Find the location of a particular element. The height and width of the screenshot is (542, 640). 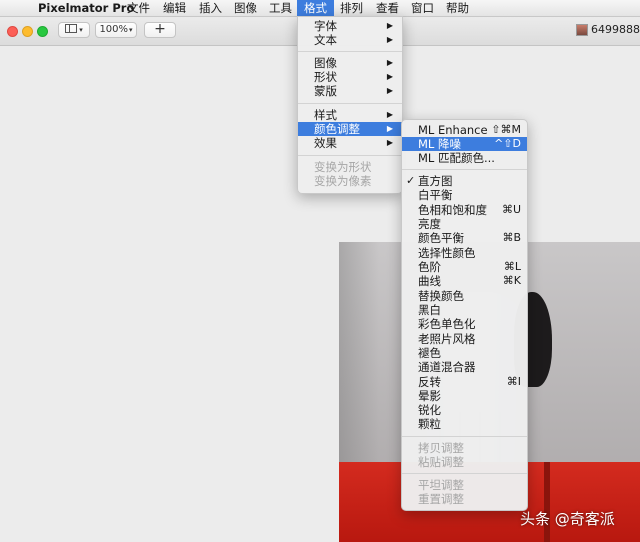

menu-item-color-balance: 颜色平衡 ⌘B is located at coordinates (464, 238).